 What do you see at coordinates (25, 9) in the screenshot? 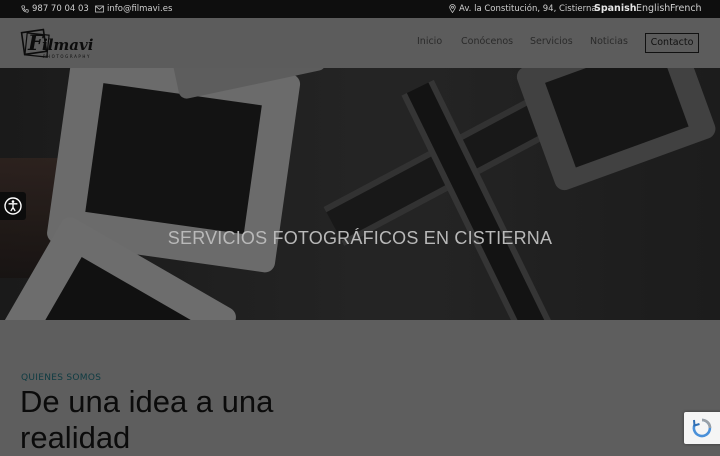
I see `phone-icon` at bounding box center [25, 9].